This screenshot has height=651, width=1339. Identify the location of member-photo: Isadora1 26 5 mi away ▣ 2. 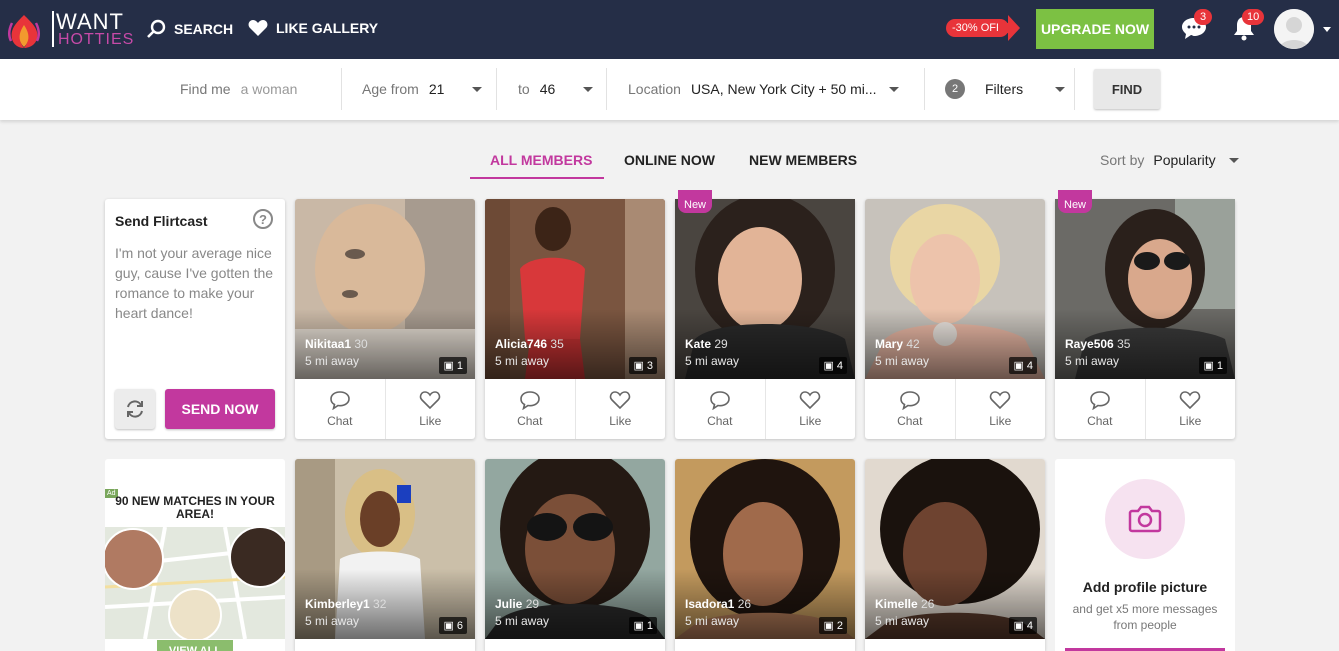
(765, 549).